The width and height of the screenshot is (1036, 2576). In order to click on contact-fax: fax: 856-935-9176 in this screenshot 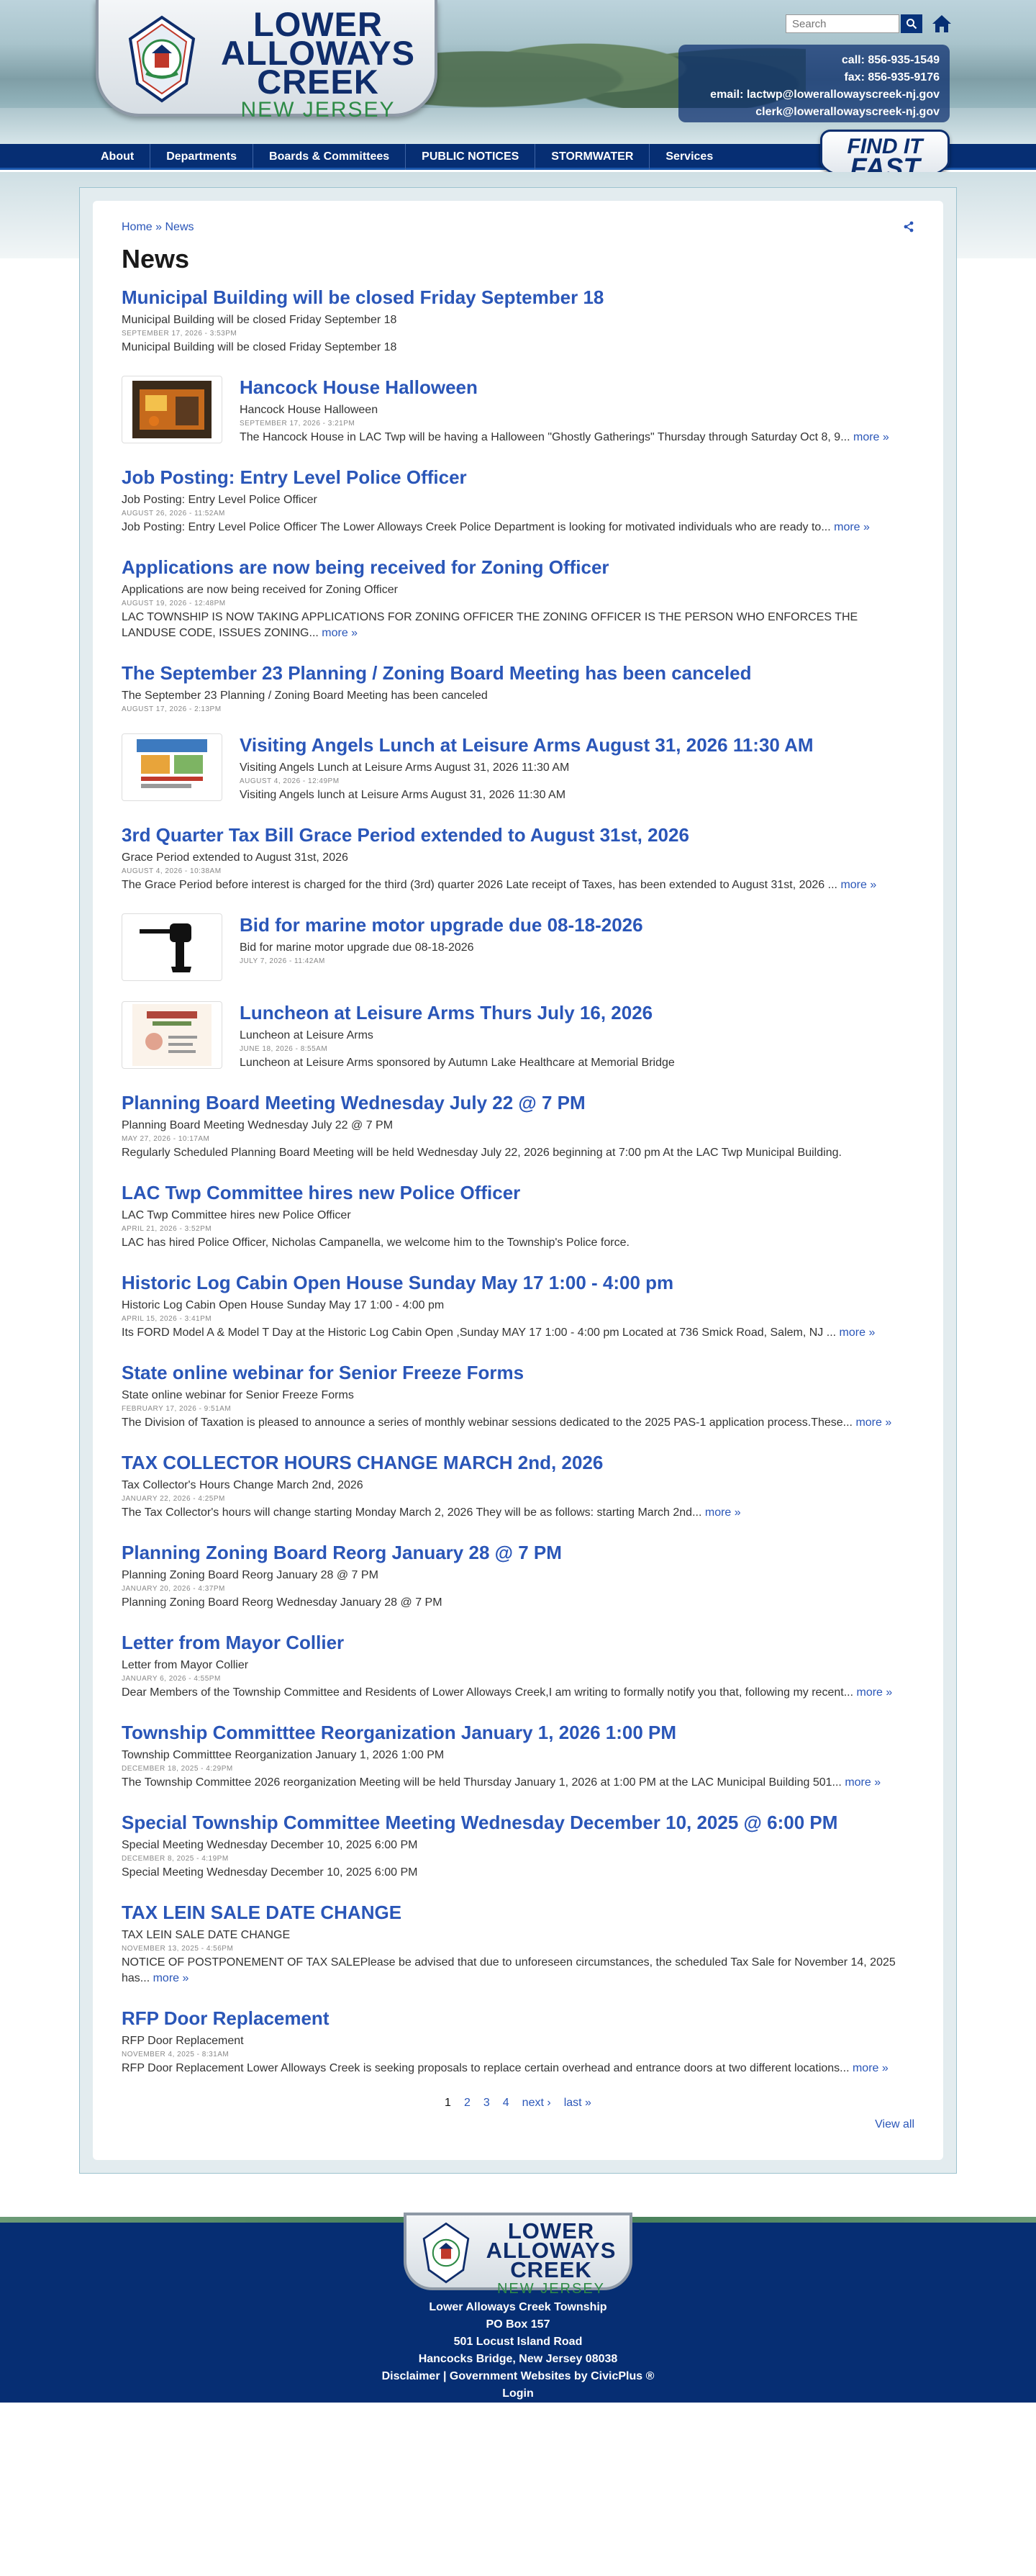, I will do `click(892, 77)`.